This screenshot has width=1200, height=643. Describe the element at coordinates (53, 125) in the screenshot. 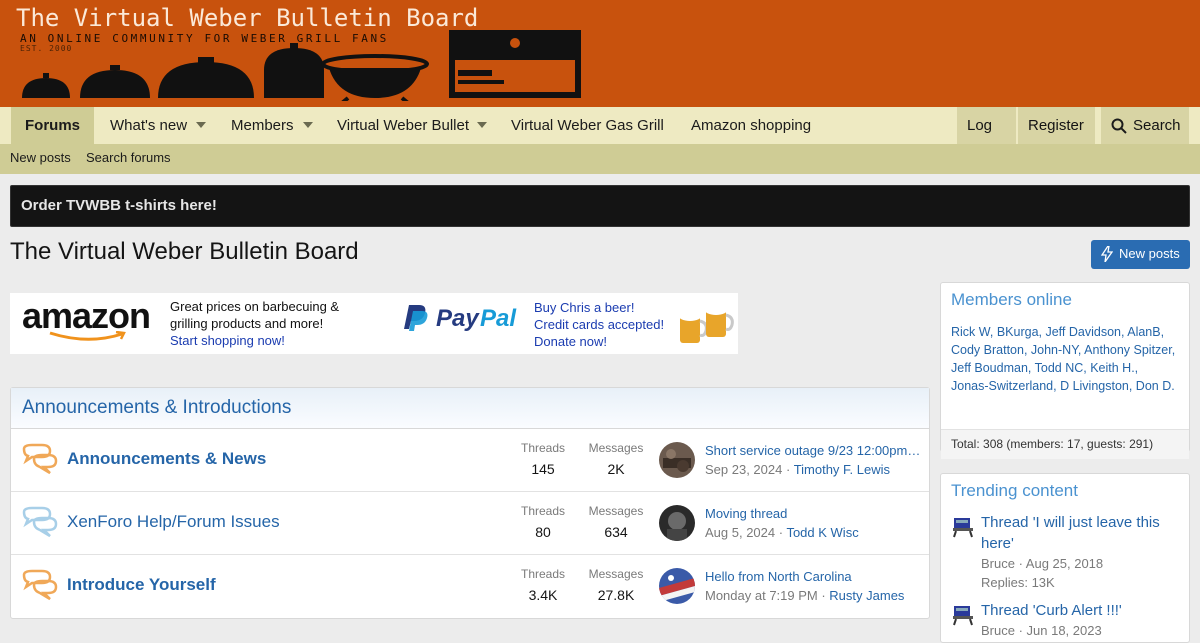

I see `nav-forums: Forums` at that location.